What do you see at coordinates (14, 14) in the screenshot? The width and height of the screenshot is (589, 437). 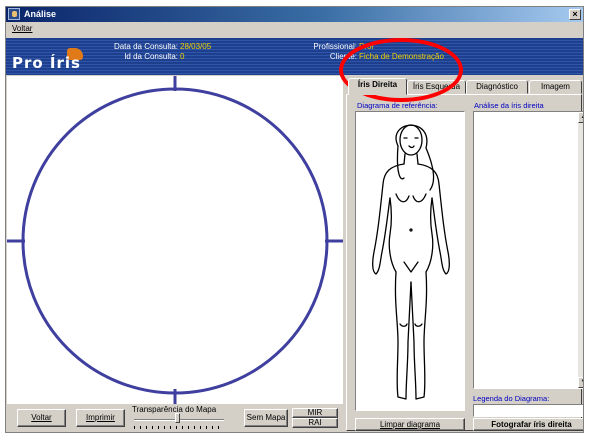 I see `app-icon` at bounding box center [14, 14].